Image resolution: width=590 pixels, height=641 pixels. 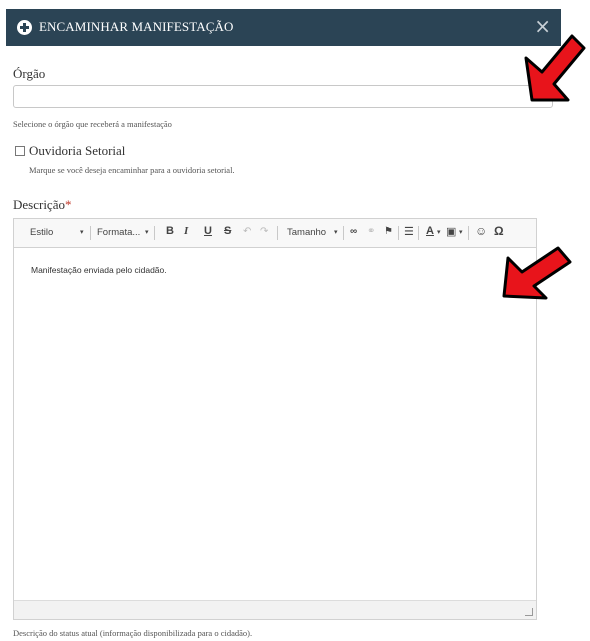 What do you see at coordinates (481, 231) in the screenshot?
I see `emoji-icon: ☺` at bounding box center [481, 231].